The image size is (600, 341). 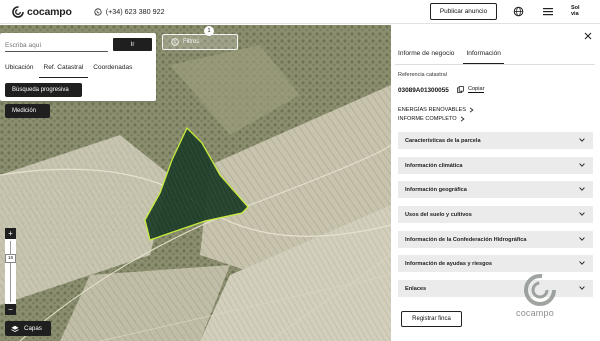 What do you see at coordinates (63, 67) in the screenshot?
I see `tab-ref-catastral: Ref. Catastral` at bounding box center [63, 67].